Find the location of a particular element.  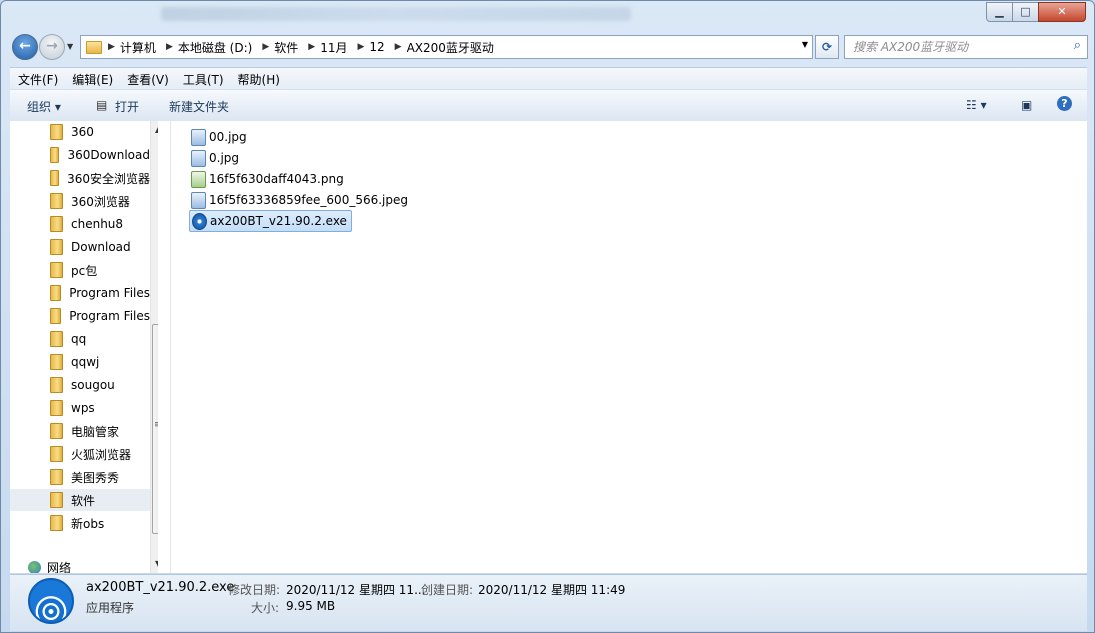

search-icon: ⌕ is located at coordinates (1077, 45).